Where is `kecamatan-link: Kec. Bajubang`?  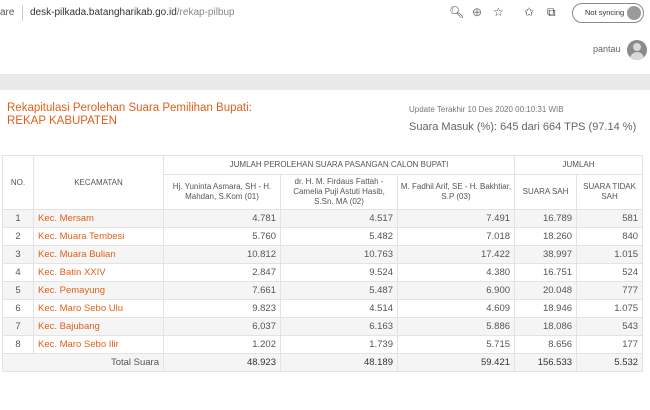 kecamatan-link: Kec. Bajubang is located at coordinates (98, 326).